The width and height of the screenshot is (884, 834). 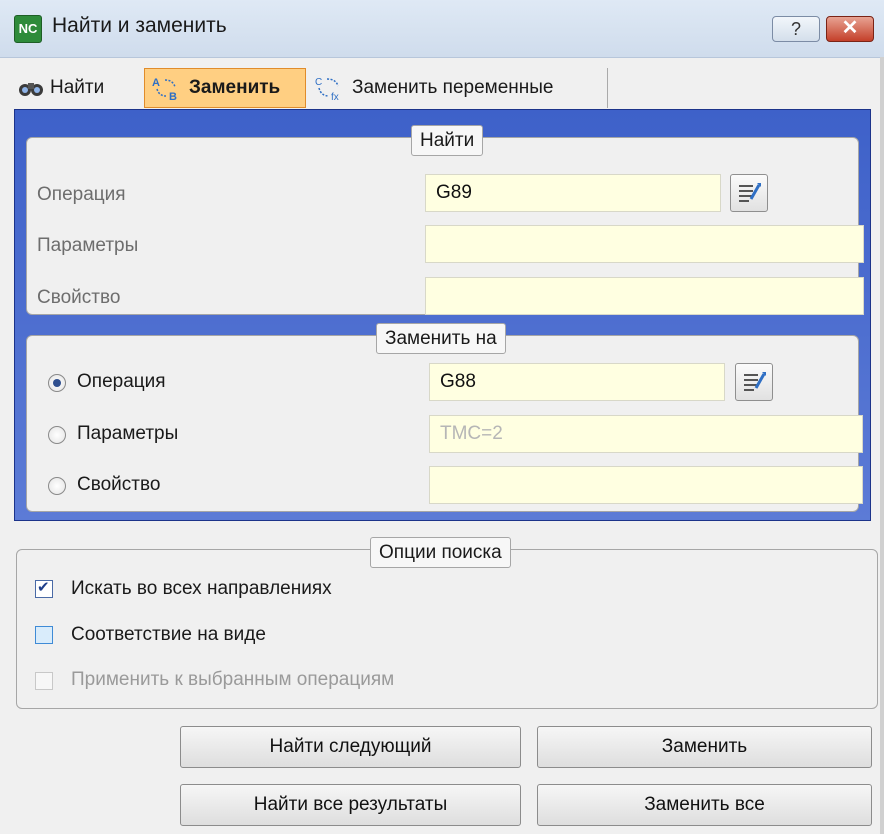 I want to click on replace-parameters-radio, so click(x=57, y=435).